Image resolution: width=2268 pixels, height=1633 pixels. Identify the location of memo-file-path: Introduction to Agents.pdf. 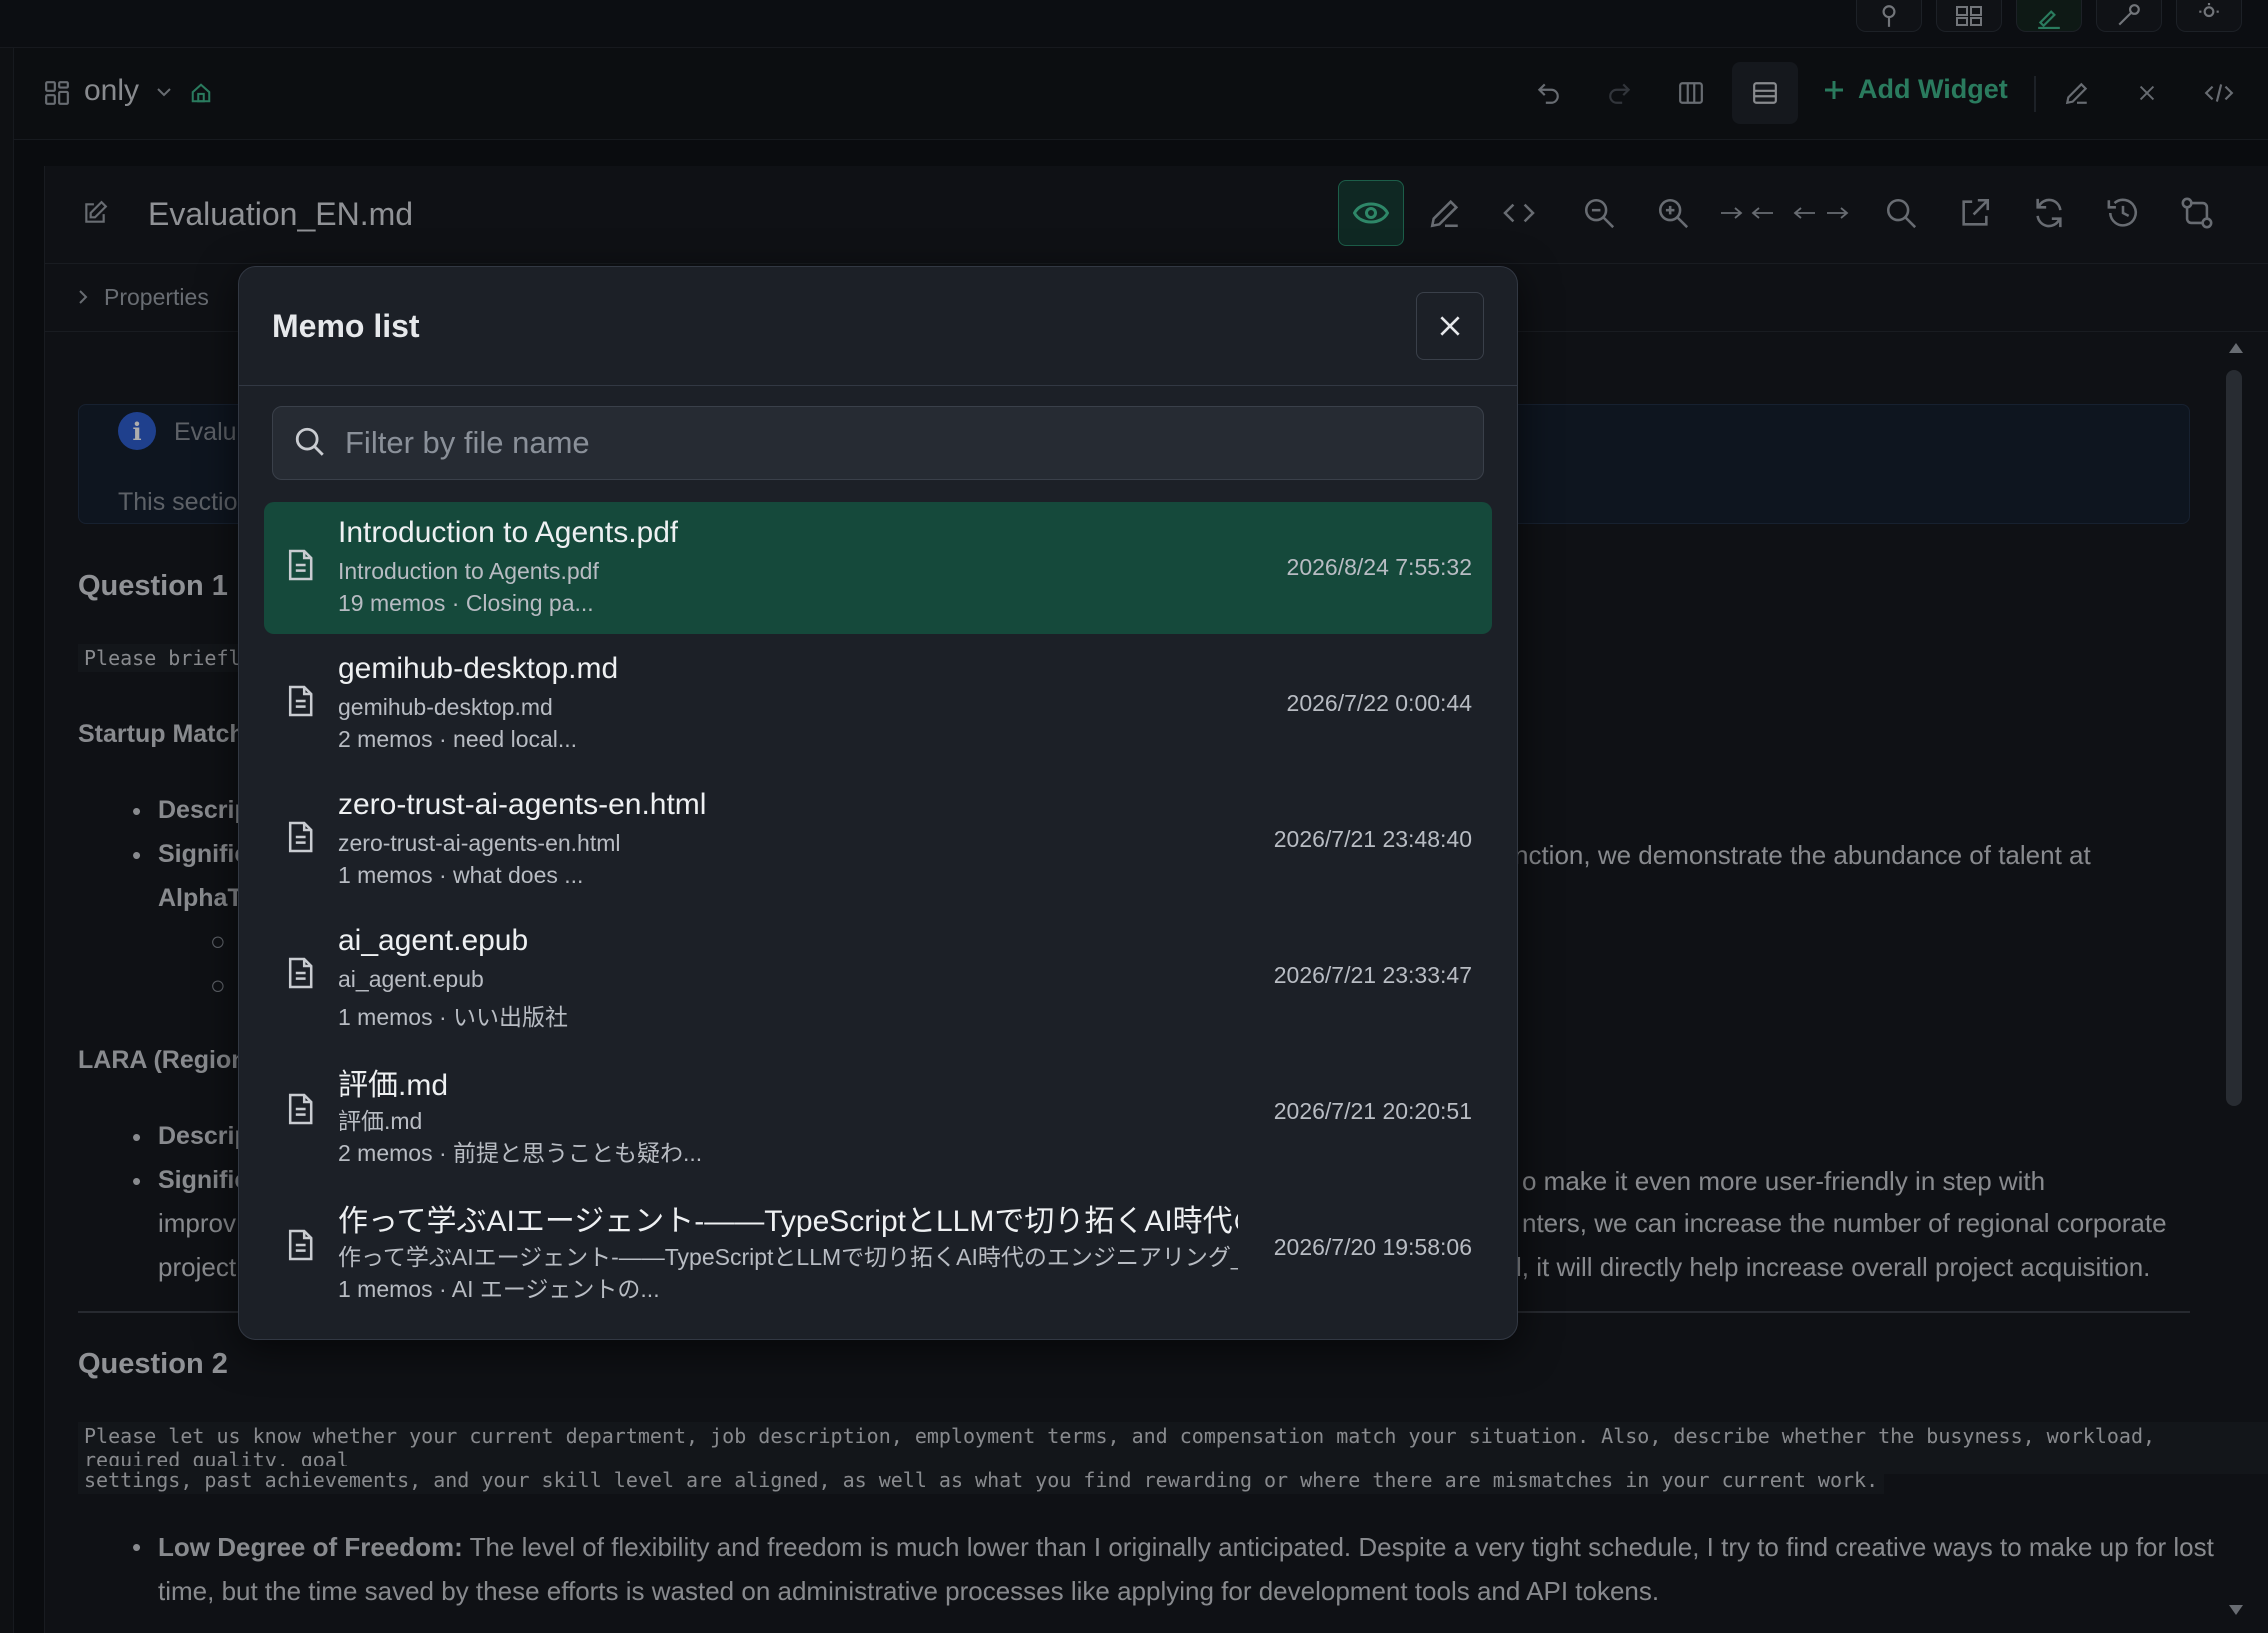
(468, 571).